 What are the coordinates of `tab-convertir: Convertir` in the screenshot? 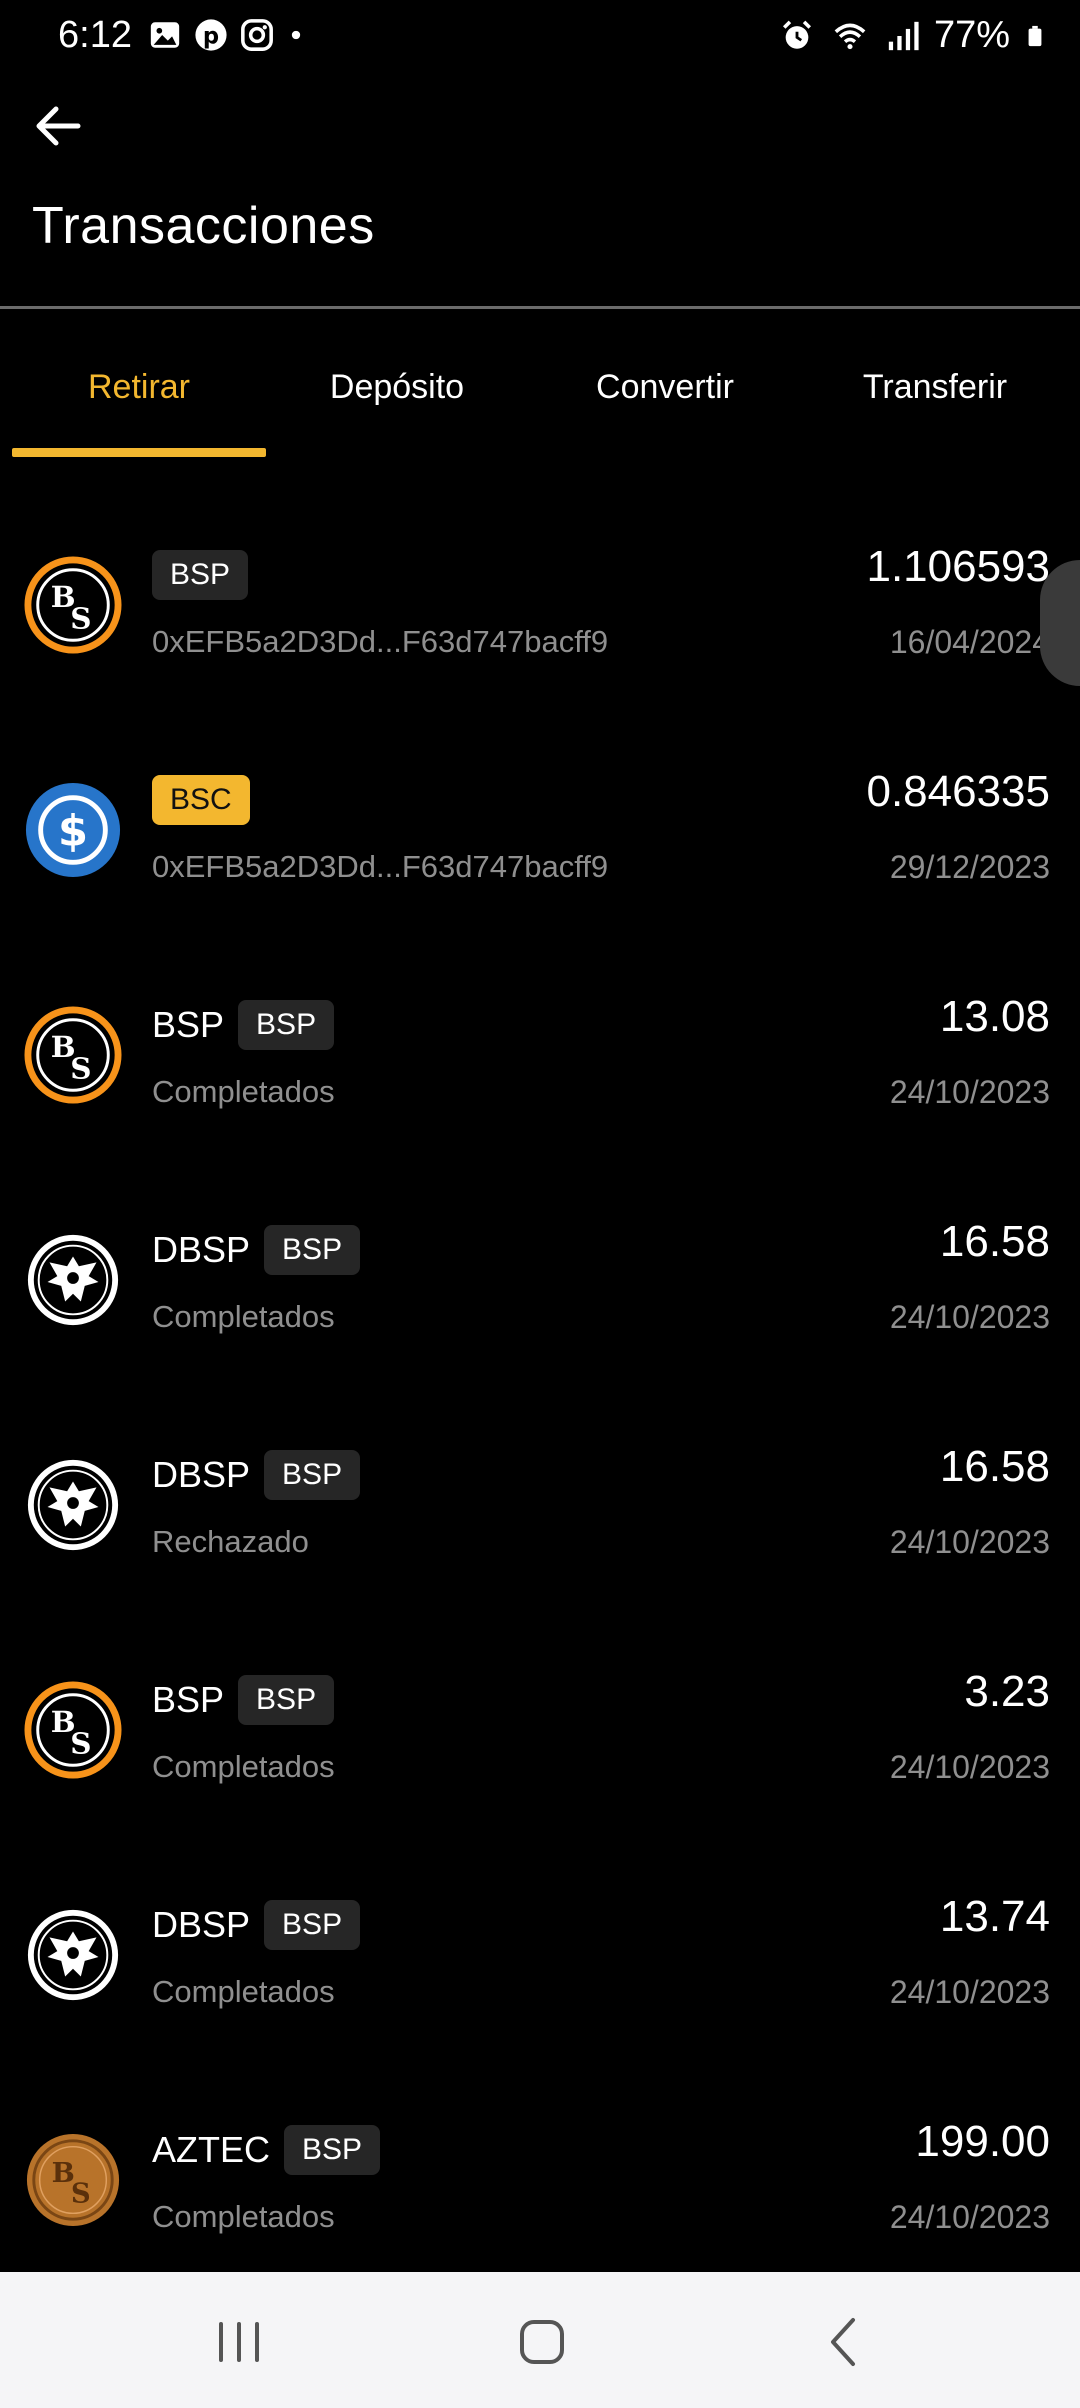 It's located at (665, 387).